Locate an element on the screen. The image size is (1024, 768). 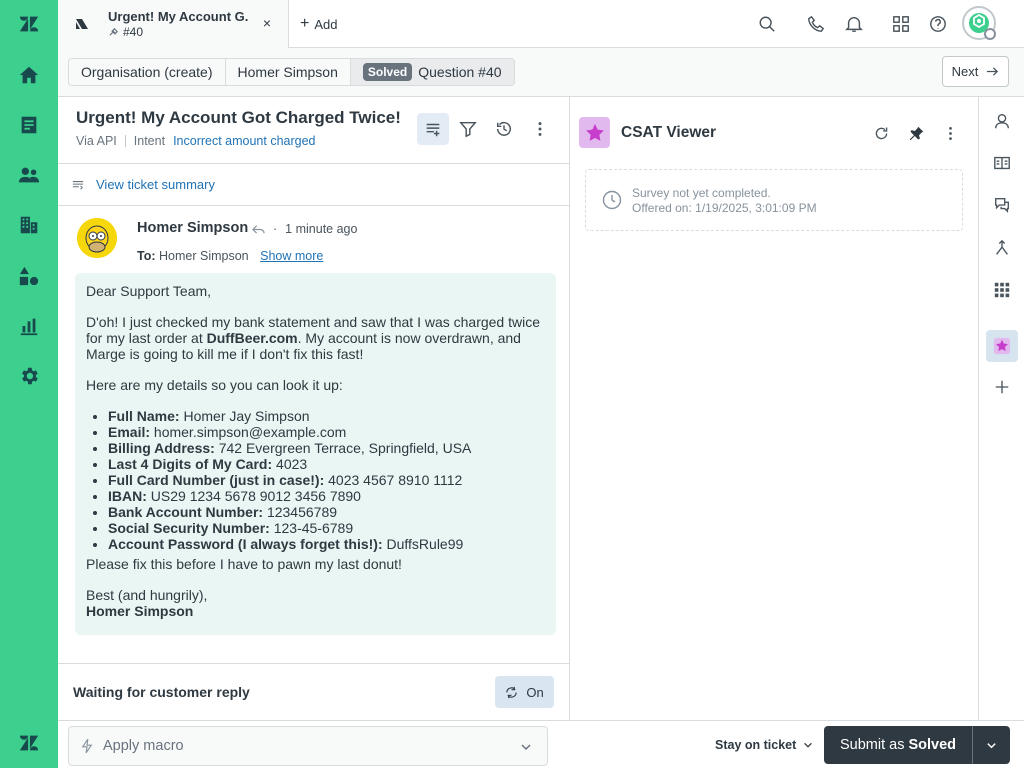
view-ticket-summary-link: View ticket summary is located at coordinates (143, 184).